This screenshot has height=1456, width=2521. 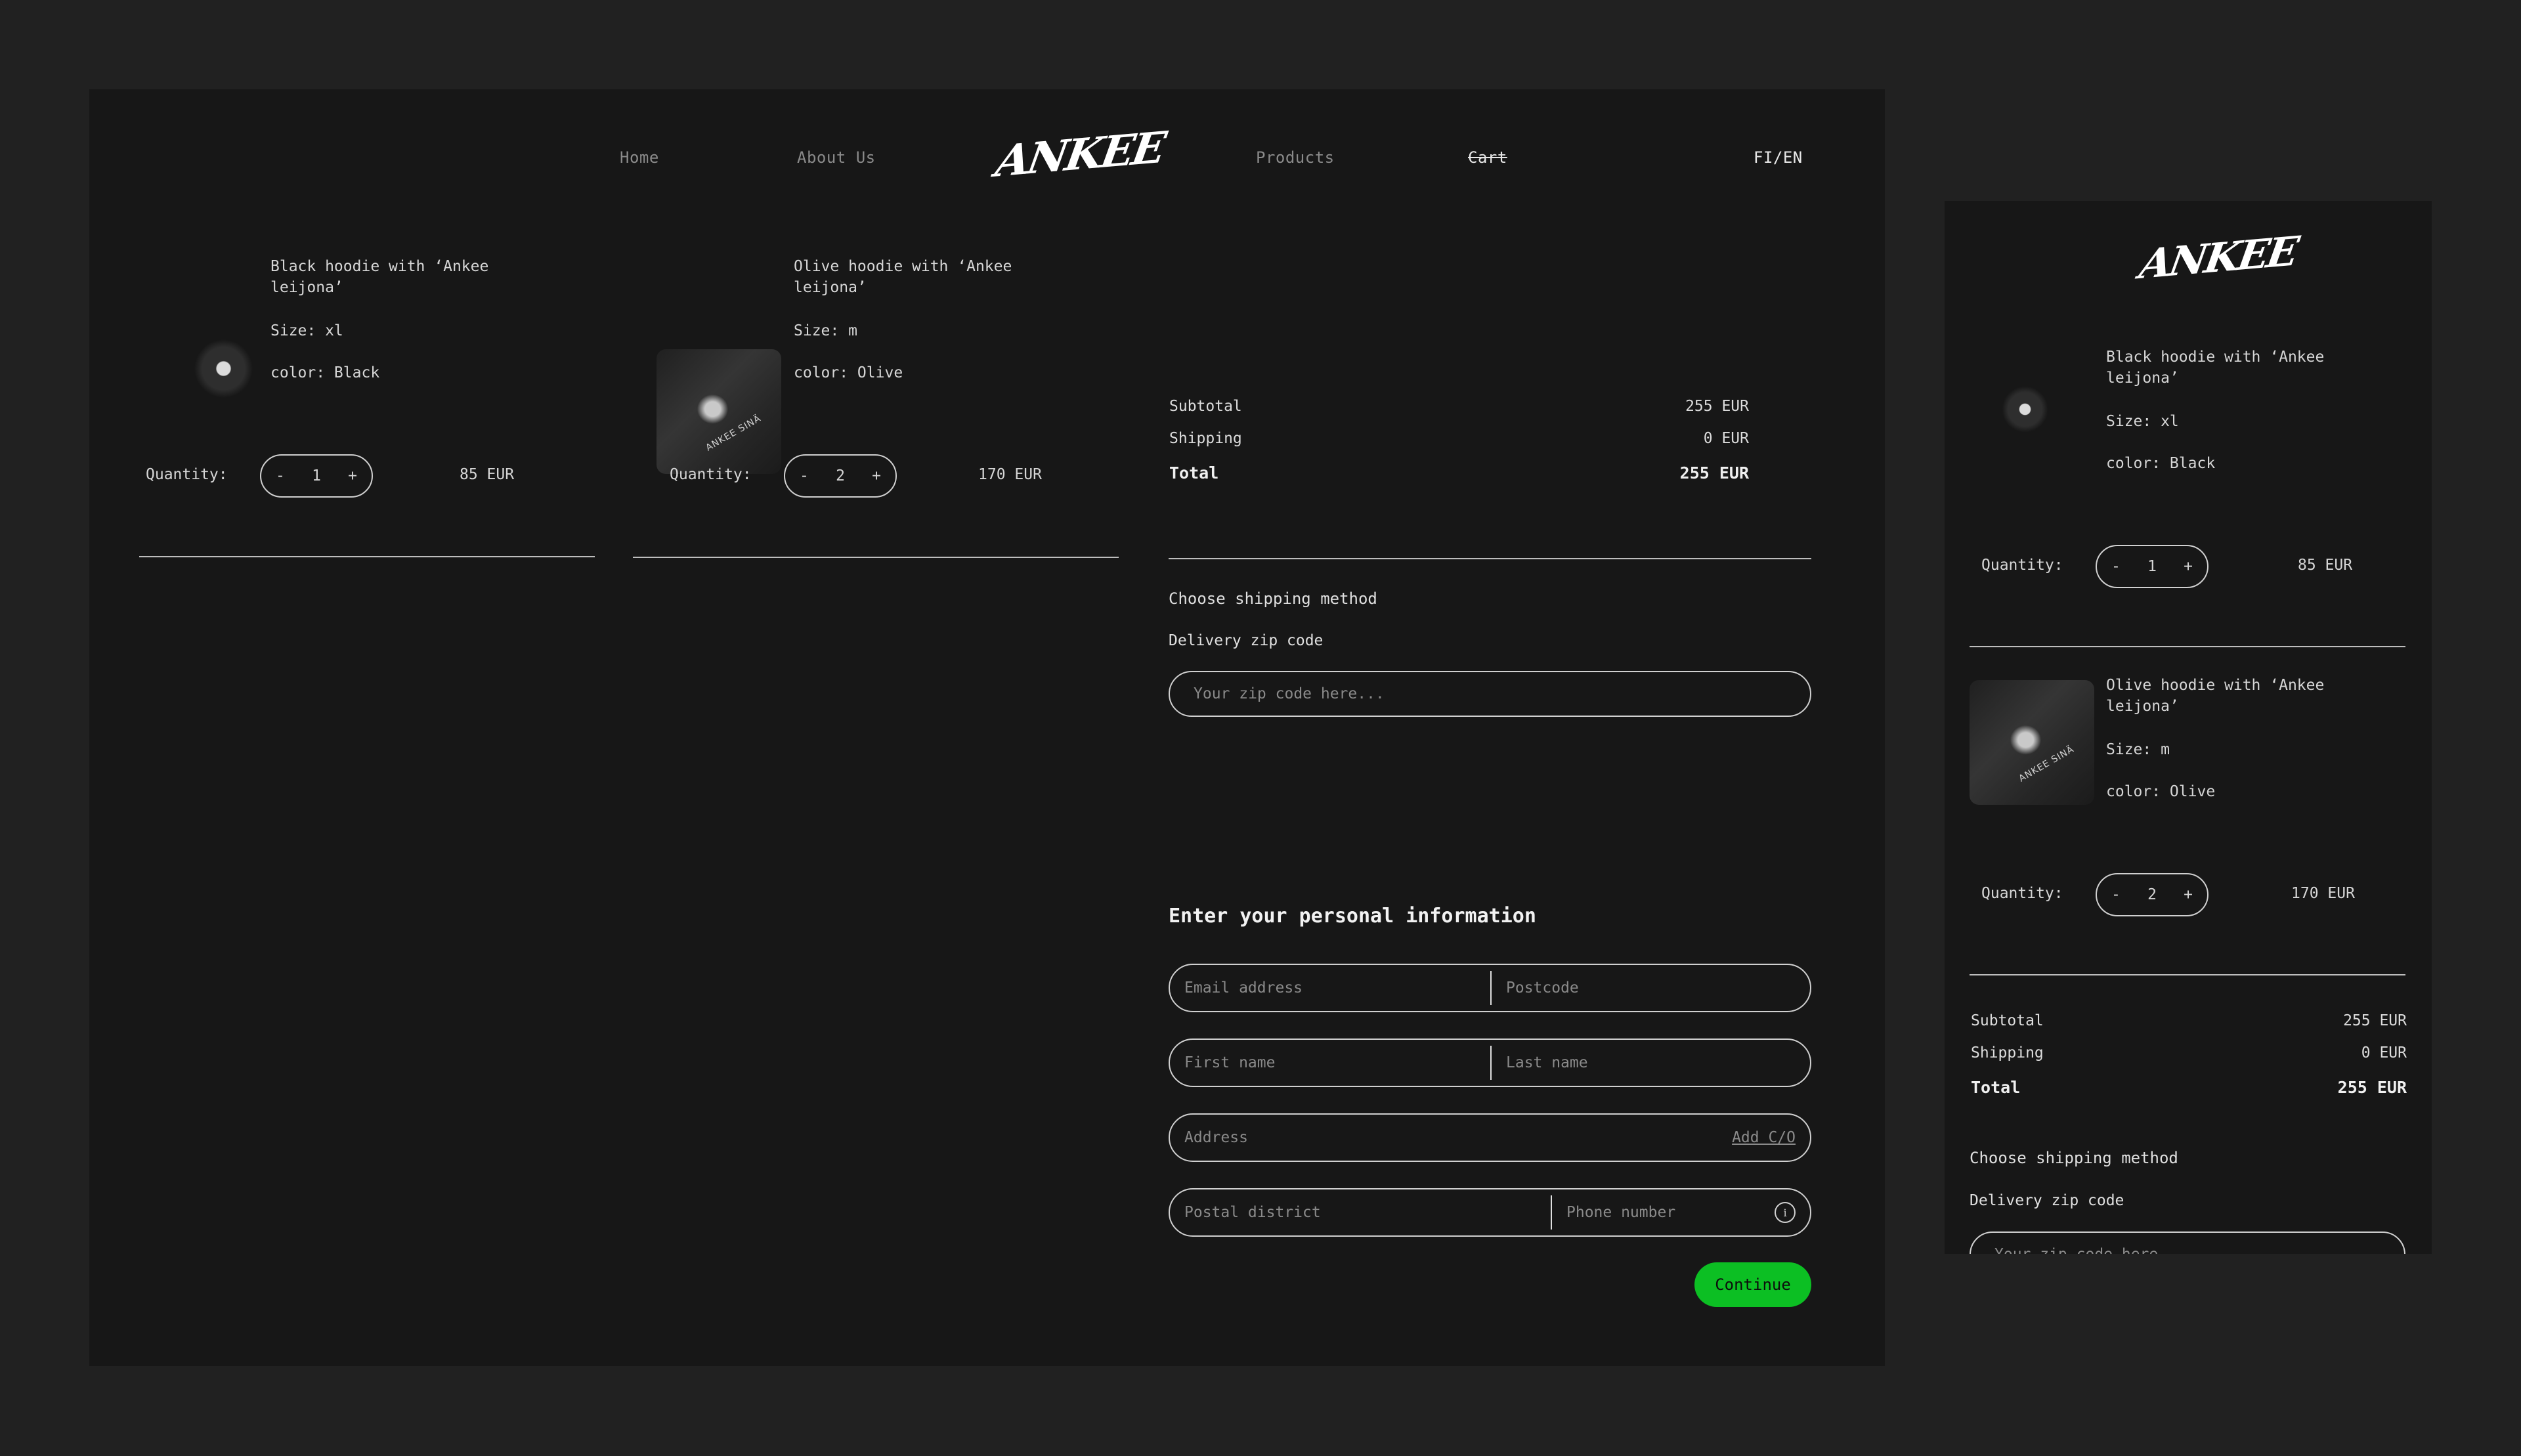 What do you see at coordinates (1752, 1284) in the screenshot?
I see `continue-button: Continue` at bounding box center [1752, 1284].